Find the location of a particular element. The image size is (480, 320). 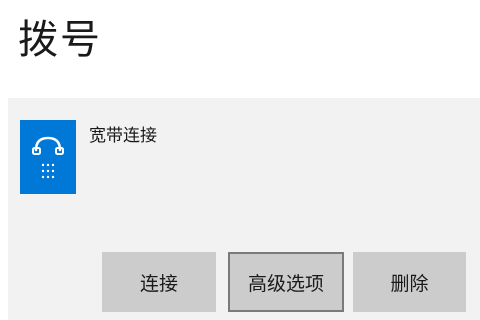

connect-button: 连接 is located at coordinates (159, 282).